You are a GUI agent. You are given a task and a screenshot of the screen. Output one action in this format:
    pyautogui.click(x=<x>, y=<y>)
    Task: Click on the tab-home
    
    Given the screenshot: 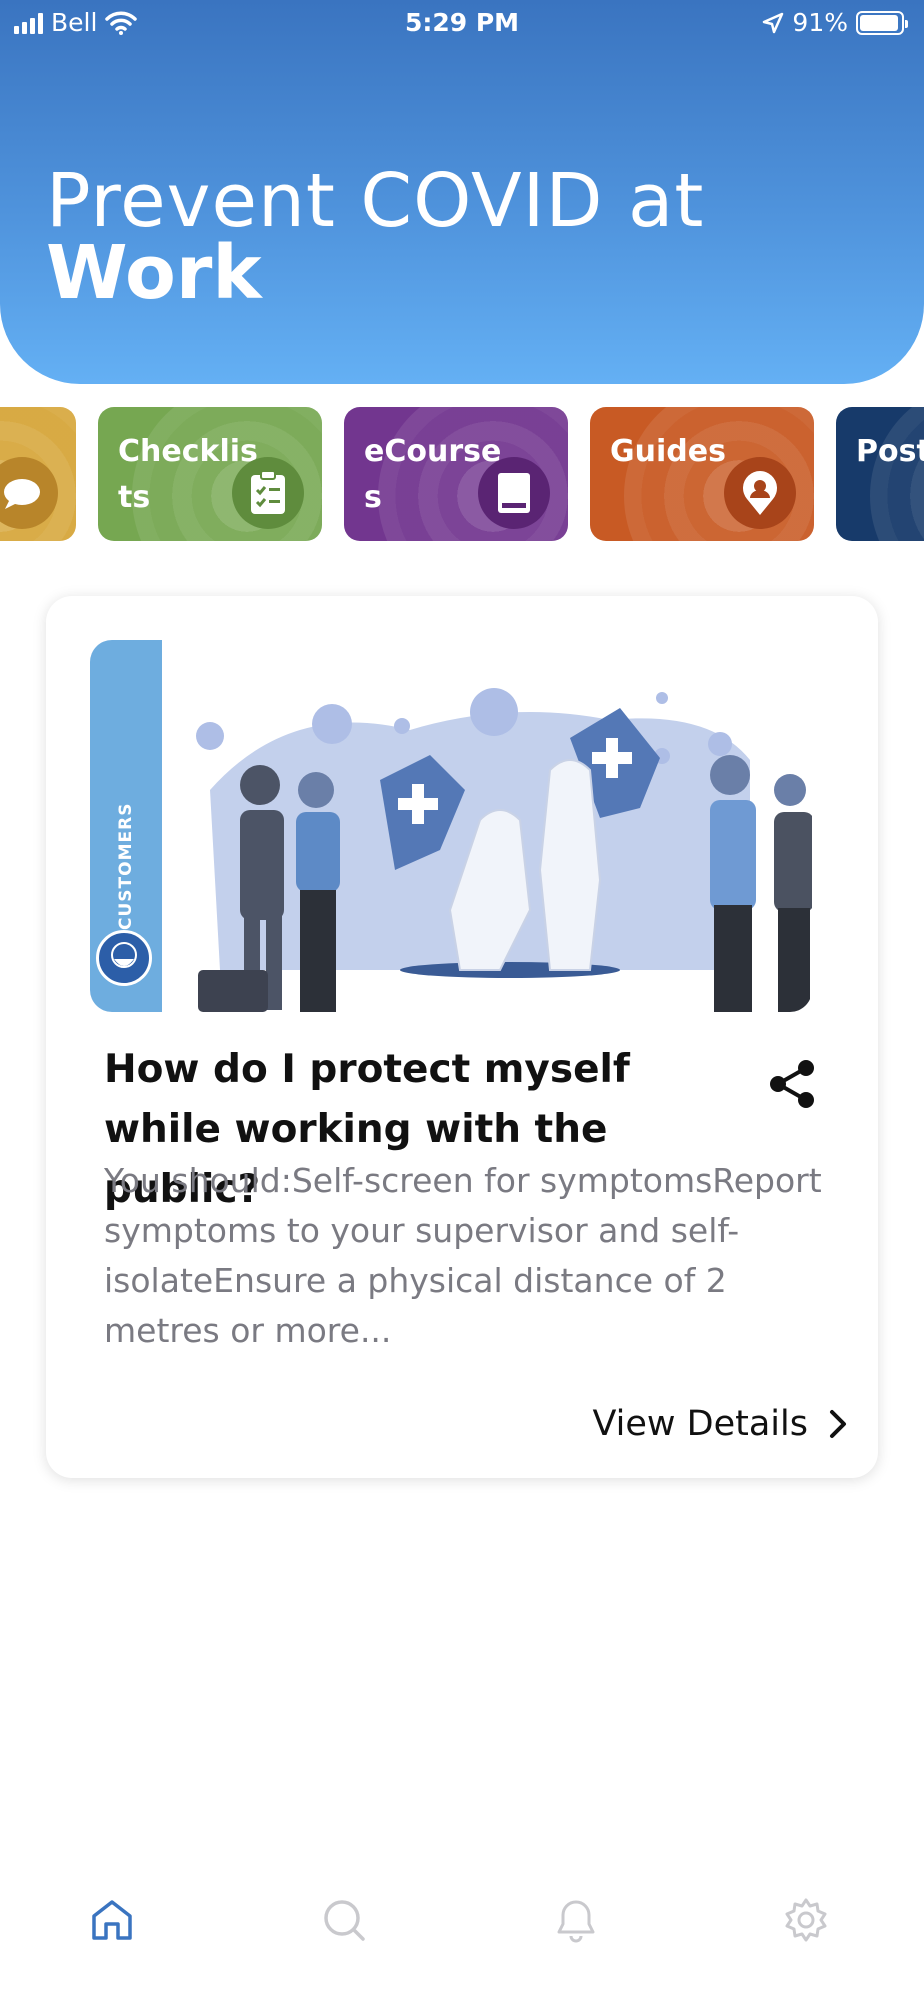 What is the action you would take?
    pyautogui.click(x=112, y=1920)
    